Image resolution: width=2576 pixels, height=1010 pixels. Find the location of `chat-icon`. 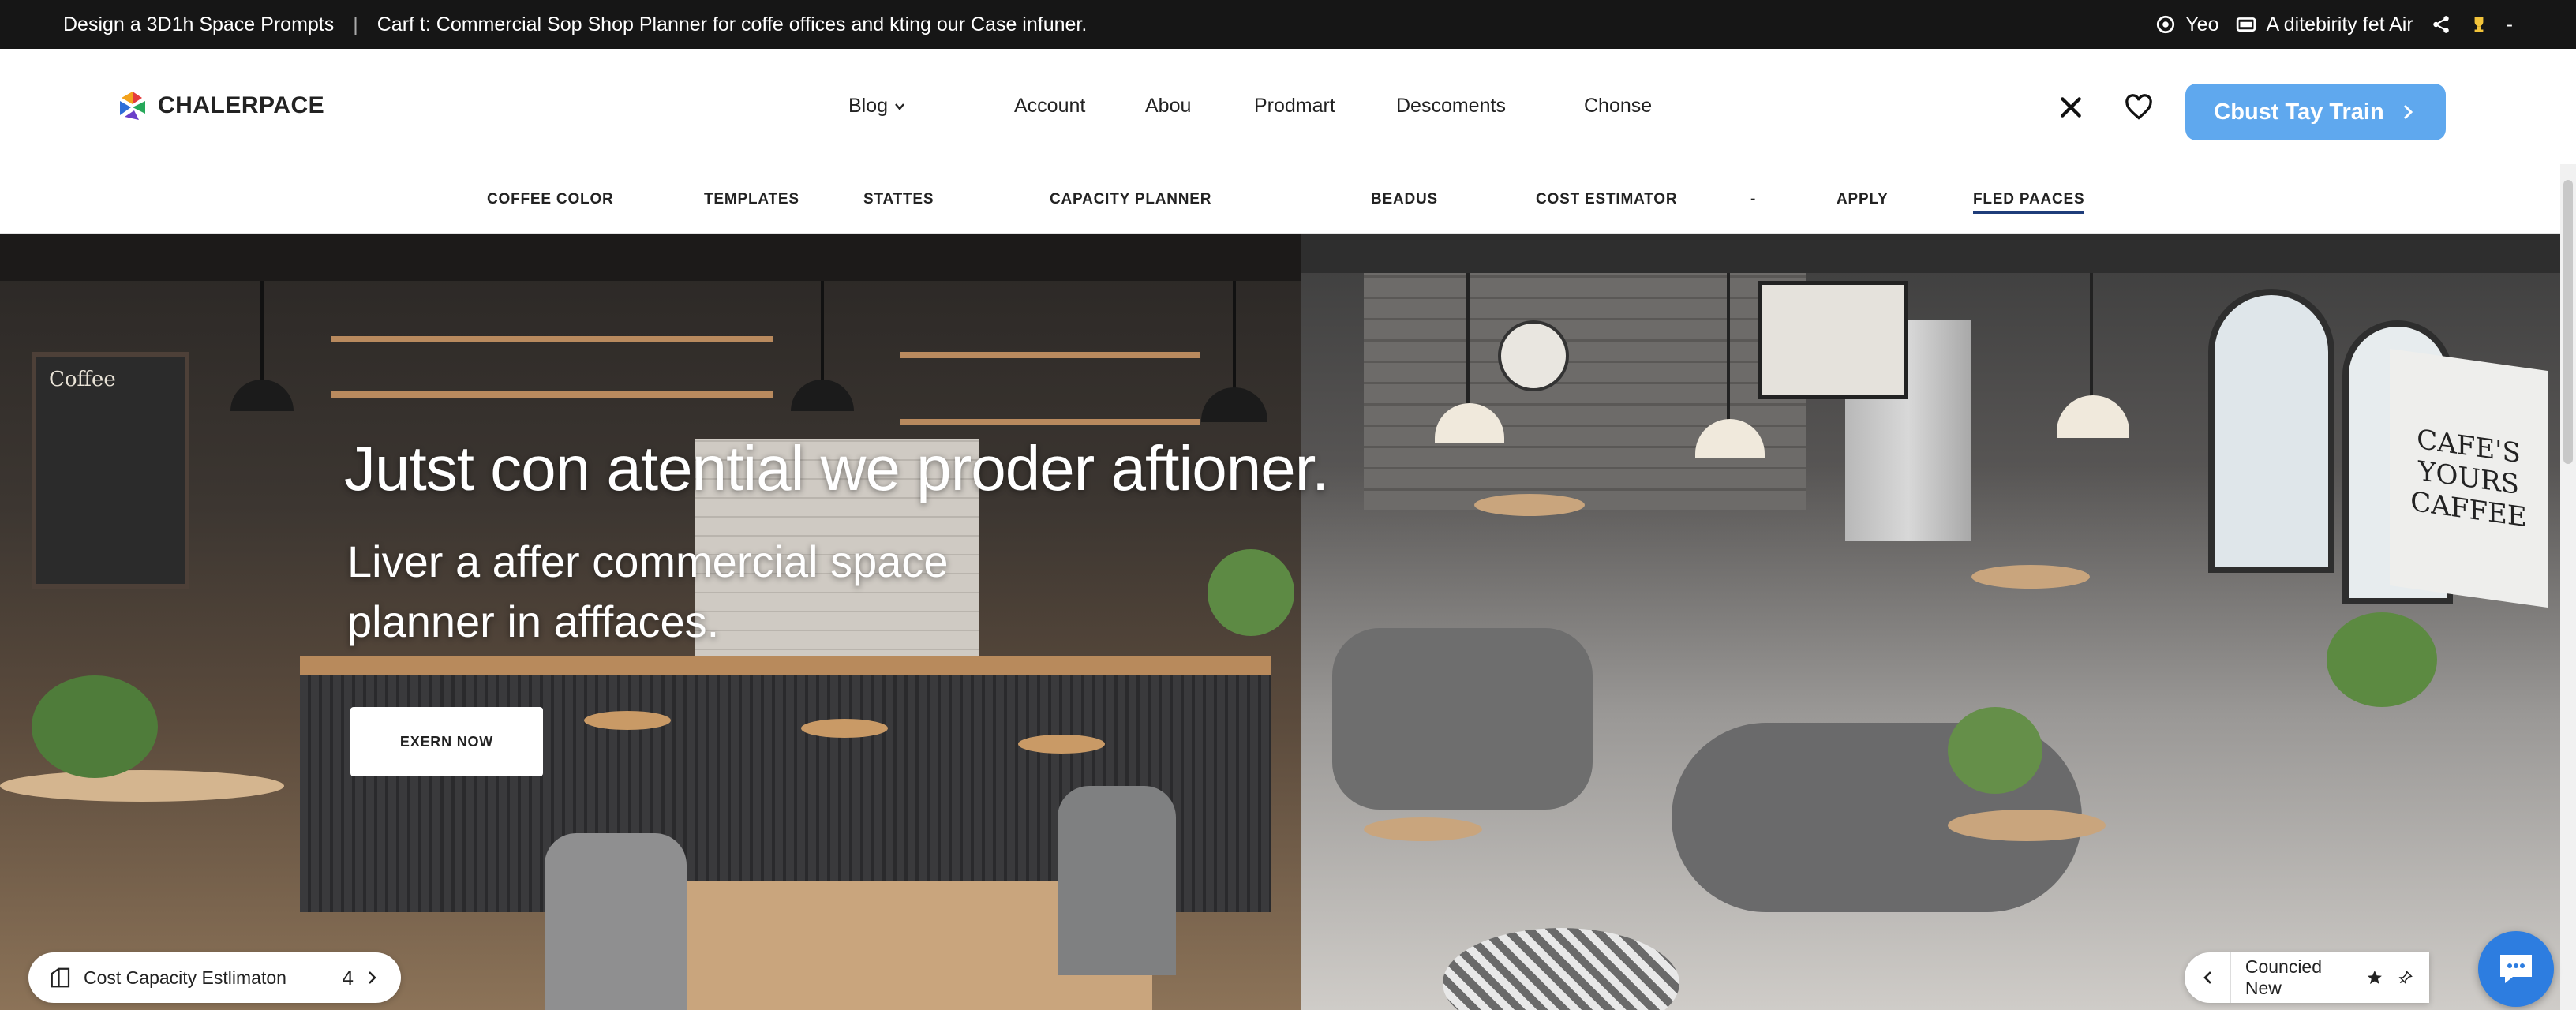

chat-icon is located at coordinates (2516, 969).